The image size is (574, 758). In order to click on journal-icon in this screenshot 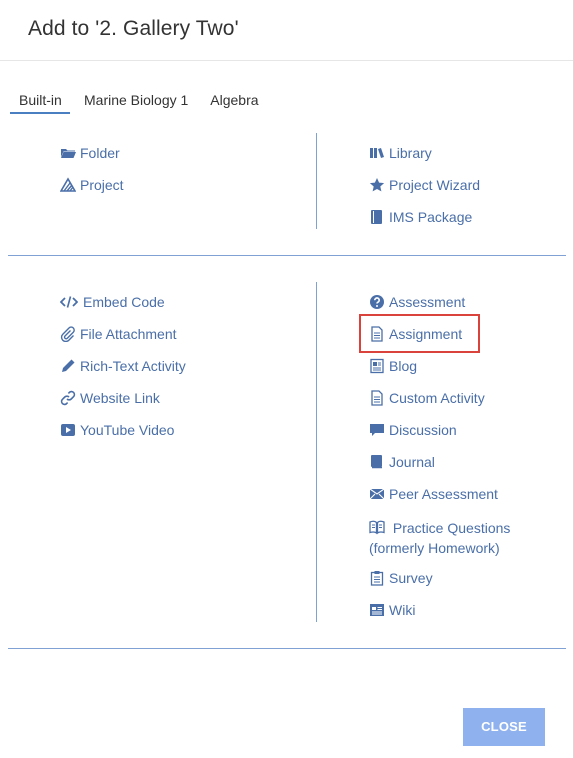, I will do `click(377, 462)`.